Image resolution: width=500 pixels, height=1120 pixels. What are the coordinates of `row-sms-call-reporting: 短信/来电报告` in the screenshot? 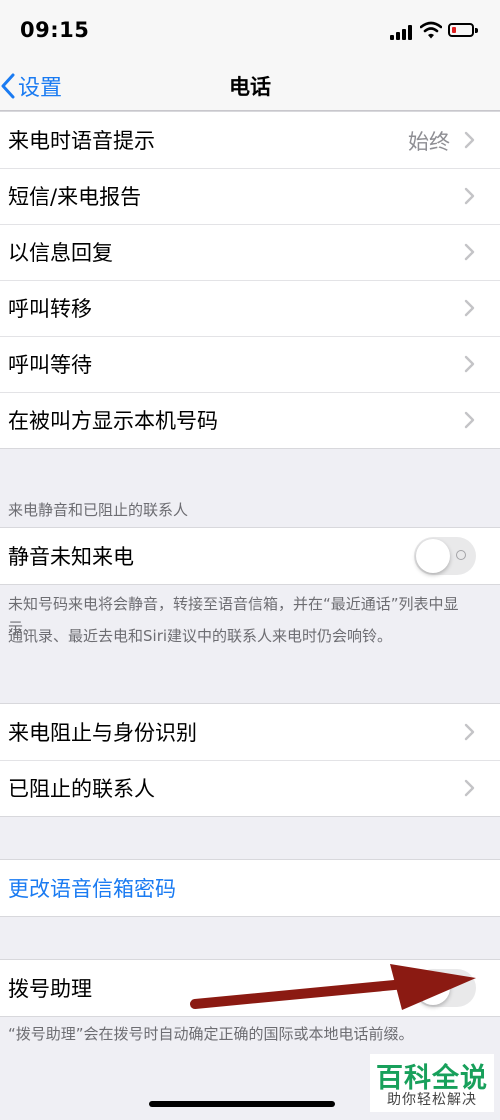 It's located at (250, 196).